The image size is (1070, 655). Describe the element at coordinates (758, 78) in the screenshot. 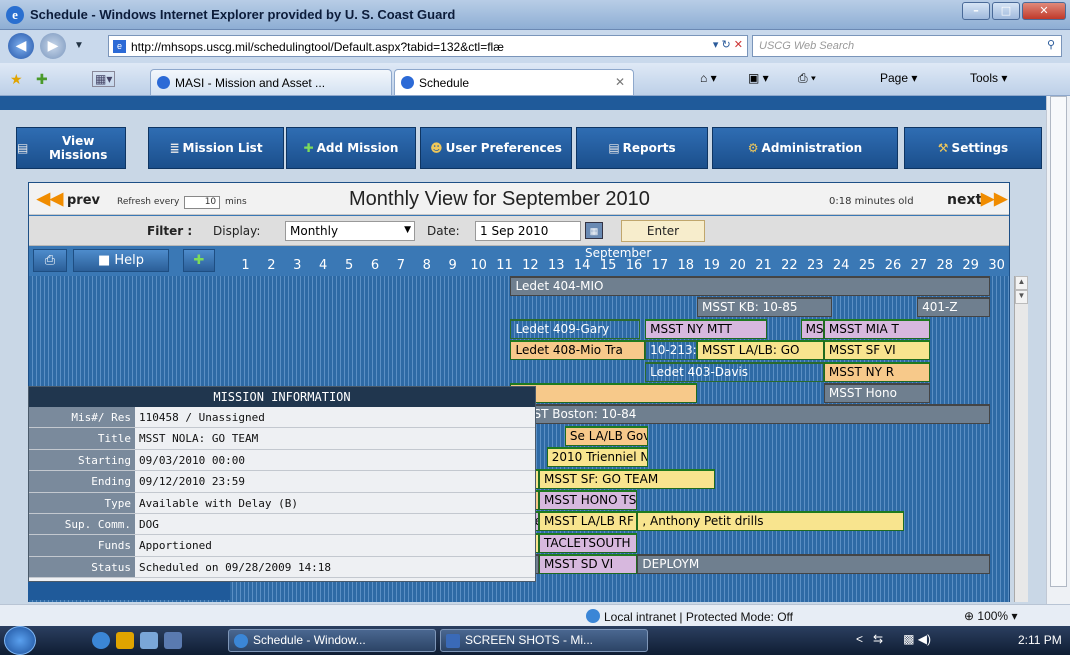

I see `feeds-icon: ▣ ▾` at that location.